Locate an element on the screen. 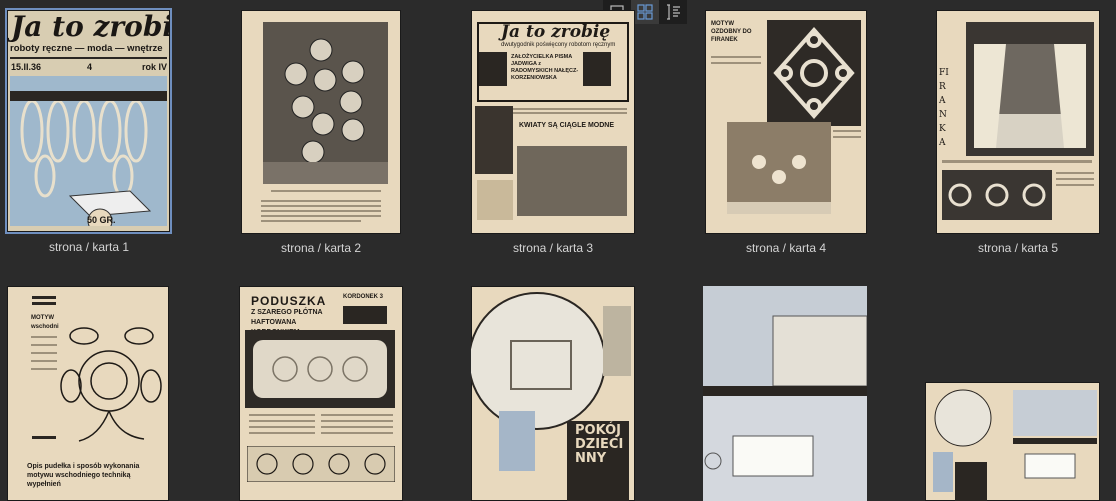  cover-price: 50 GR. is located at coordinates (101, 220).